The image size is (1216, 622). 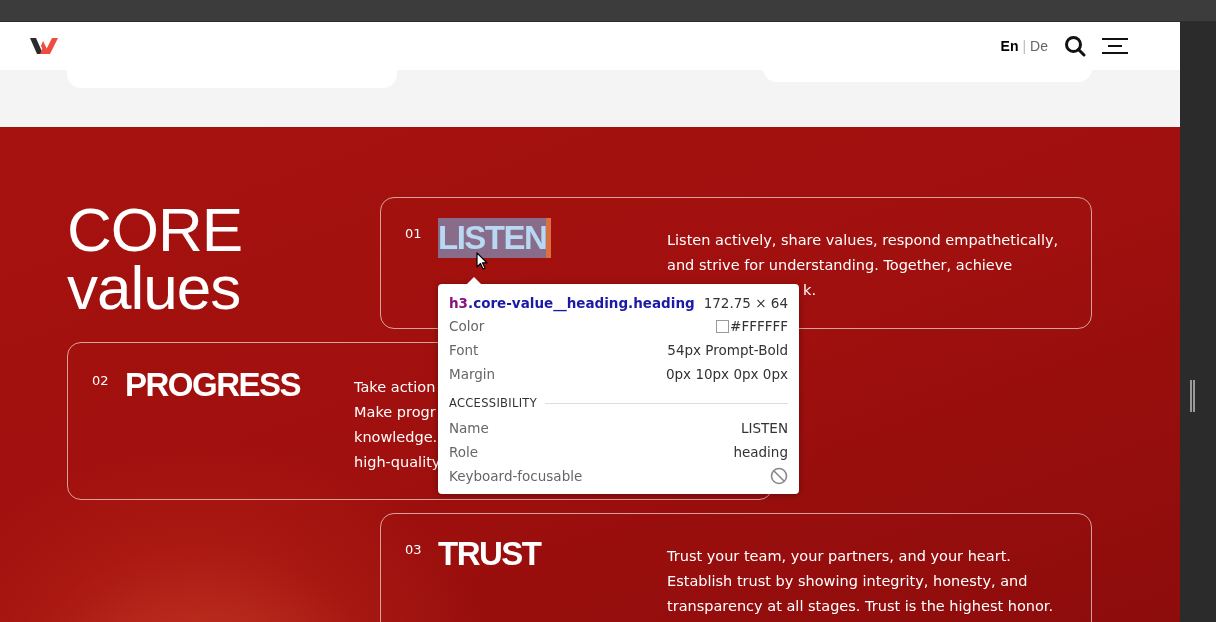 What do you see at coordinates (396, 437) in the screenshot?
I see `description-text: knowledge.` at bounding box center [396, 437].